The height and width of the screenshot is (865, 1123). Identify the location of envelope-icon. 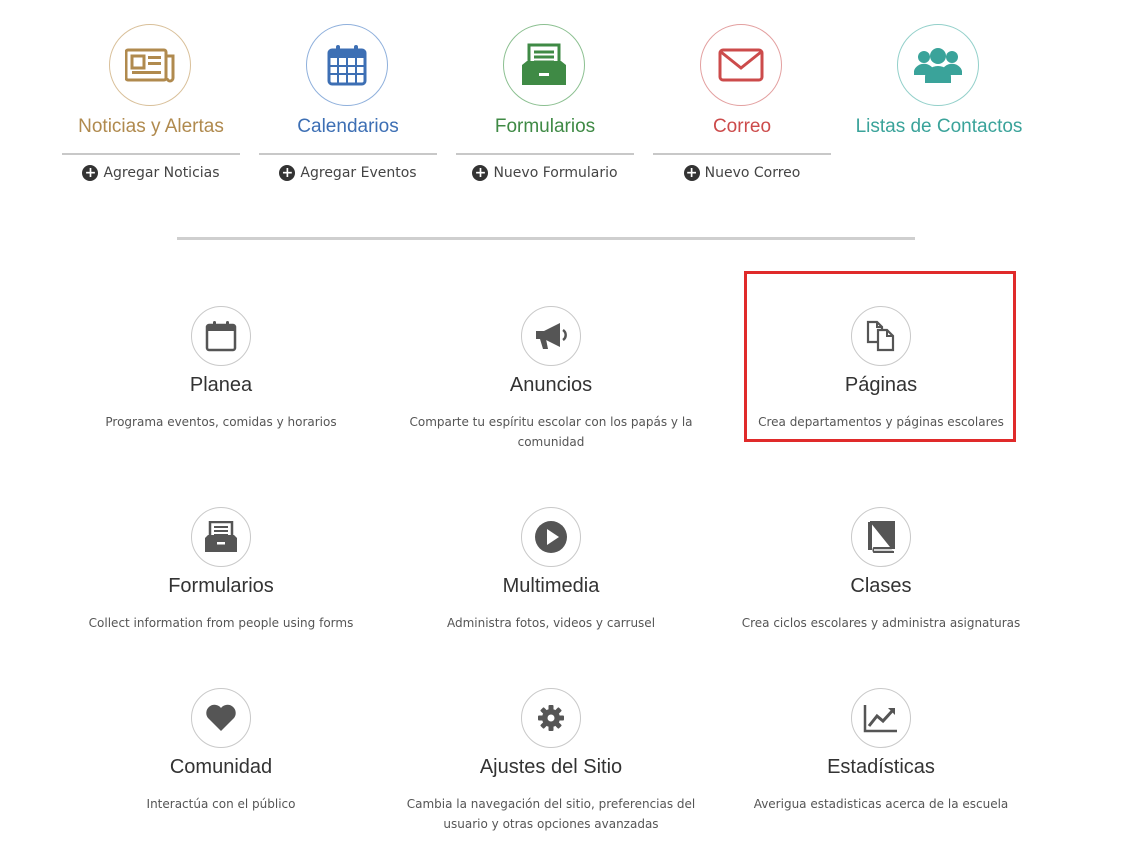
(741, 65).